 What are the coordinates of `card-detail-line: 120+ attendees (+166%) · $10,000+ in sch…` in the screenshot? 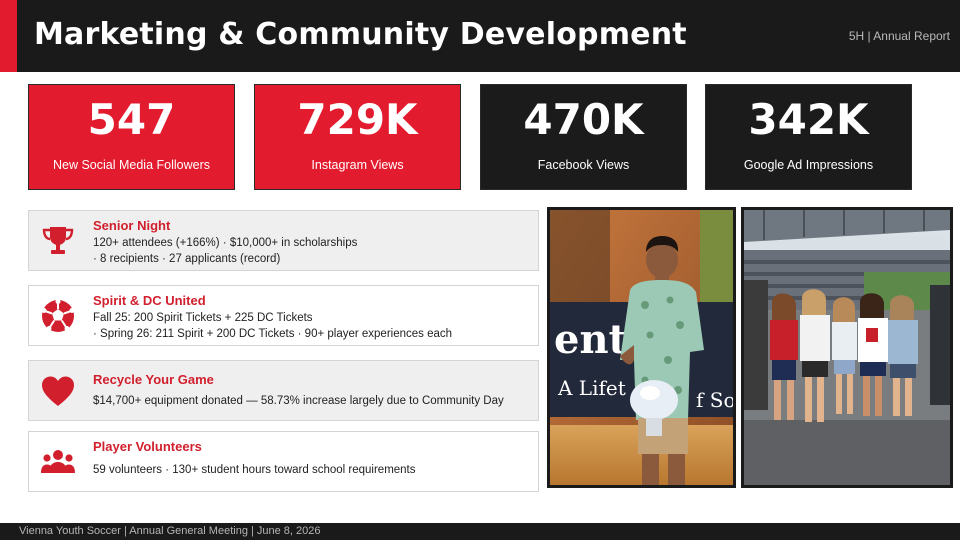 It's located at (225, 243).